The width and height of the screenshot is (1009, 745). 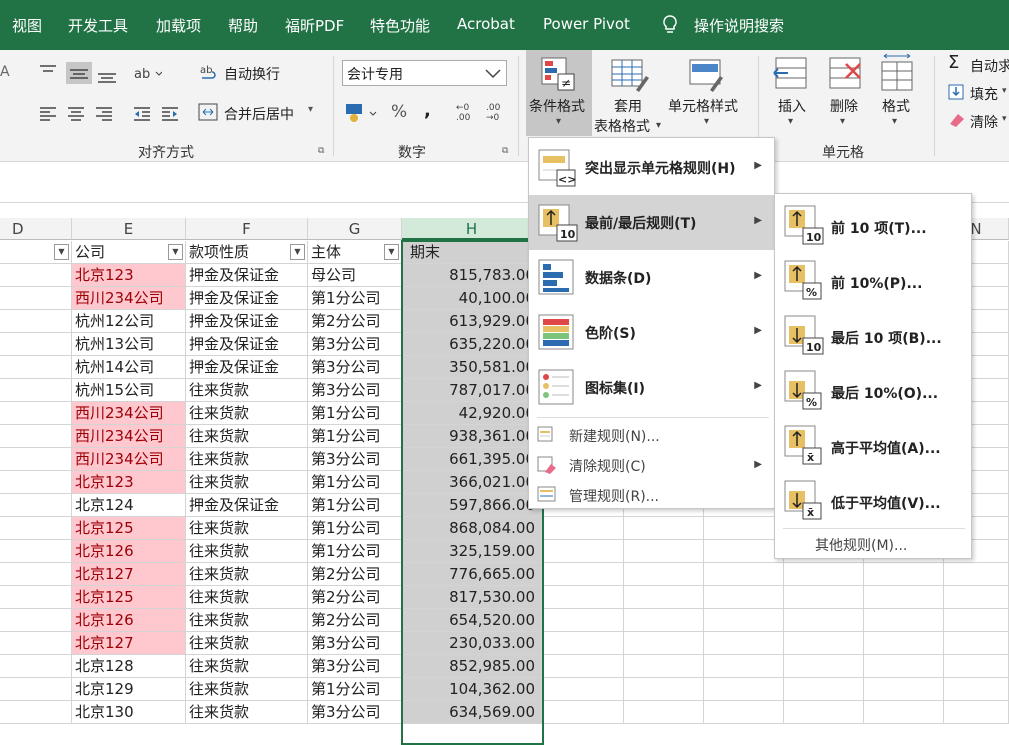 I want to click on tab-addins: 加载项, so click(x=178, y=25).